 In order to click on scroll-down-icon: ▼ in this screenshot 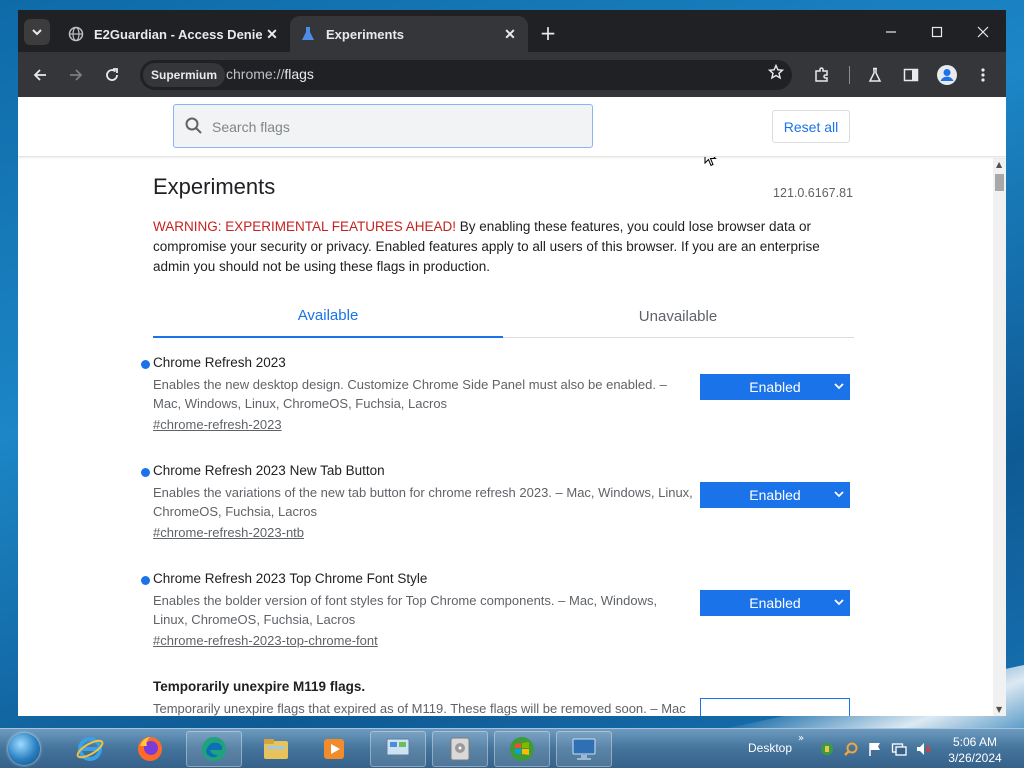, I will do `click(999, 709)`.